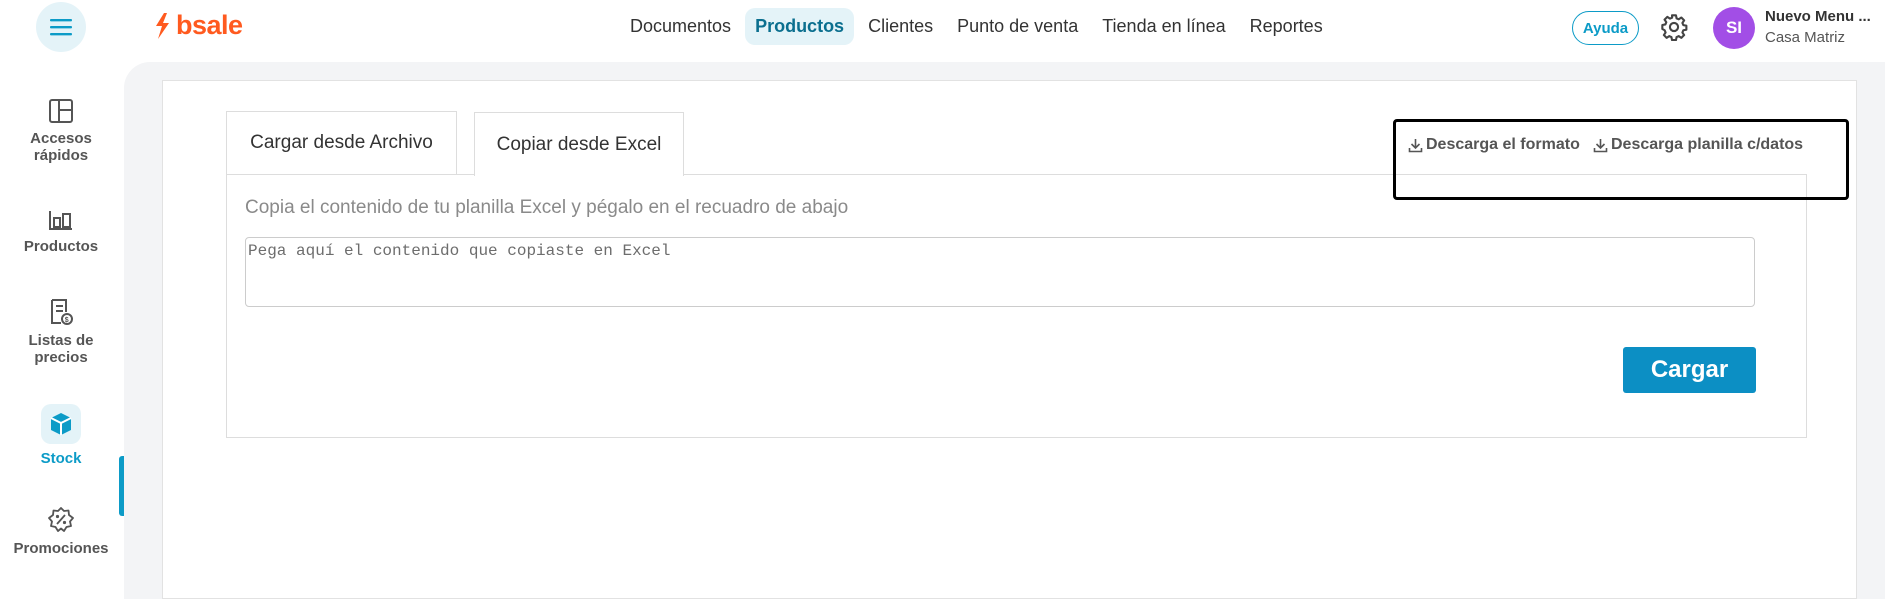 This screenshot has width=1885, height=599. Describe the element at coordinates (61, 147) in the screenshot. I see `sidebar-item-label: Accesos rápidos` at that location.